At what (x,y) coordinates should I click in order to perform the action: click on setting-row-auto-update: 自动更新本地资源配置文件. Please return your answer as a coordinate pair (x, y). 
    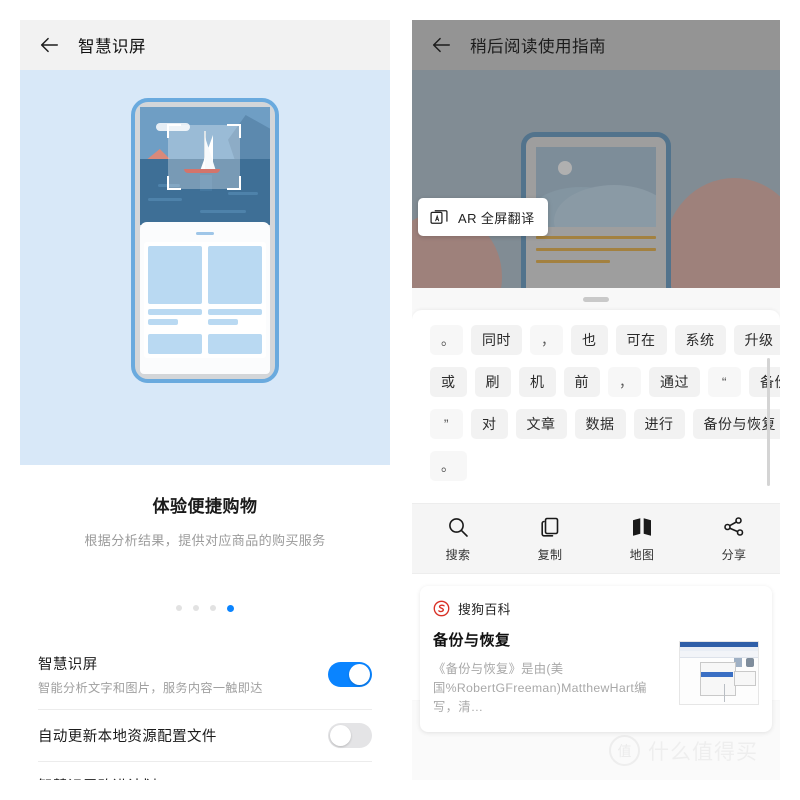
    Looking at the image, I should click on (205, 736).